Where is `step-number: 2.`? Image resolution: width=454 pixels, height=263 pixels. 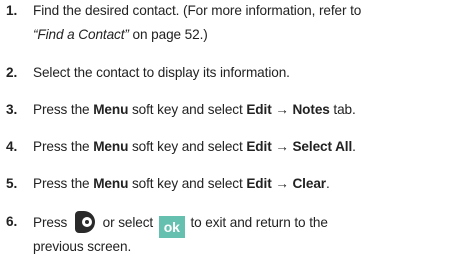
step-number: 2. is located at coordinates (12, 72).